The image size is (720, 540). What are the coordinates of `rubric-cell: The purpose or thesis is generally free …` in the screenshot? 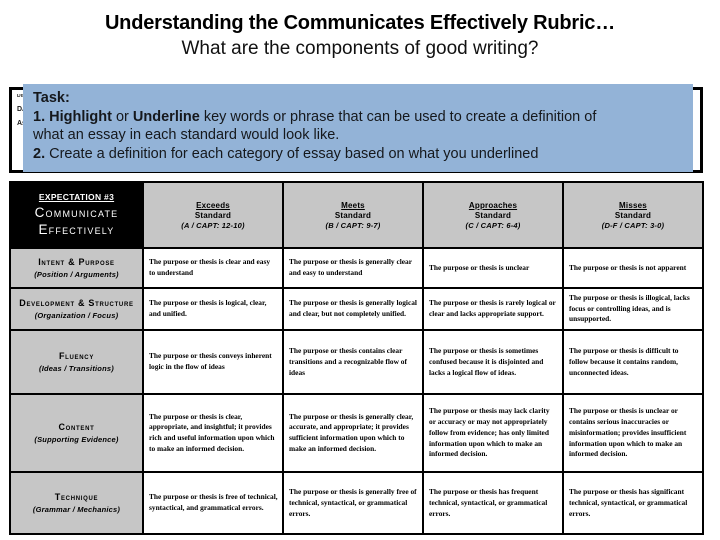 It's located at (353, 503).